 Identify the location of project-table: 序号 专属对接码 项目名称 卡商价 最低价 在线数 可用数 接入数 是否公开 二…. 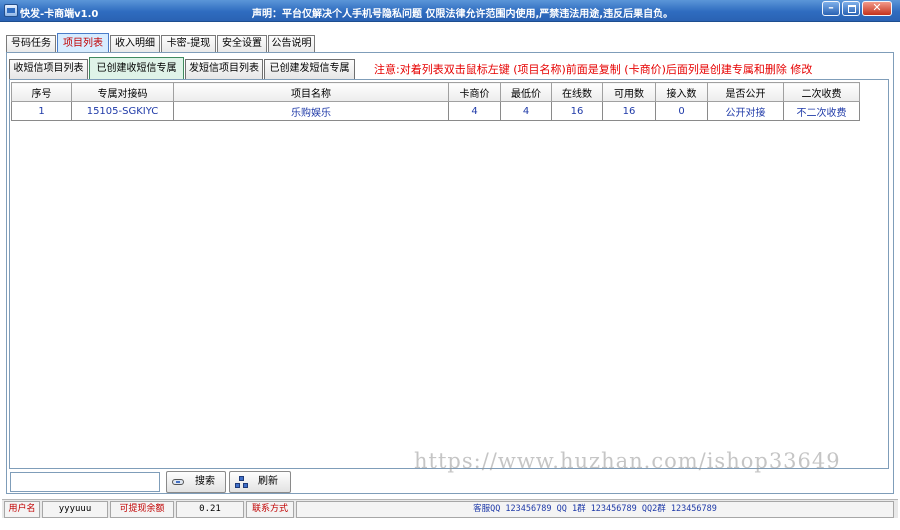
(435, 101).